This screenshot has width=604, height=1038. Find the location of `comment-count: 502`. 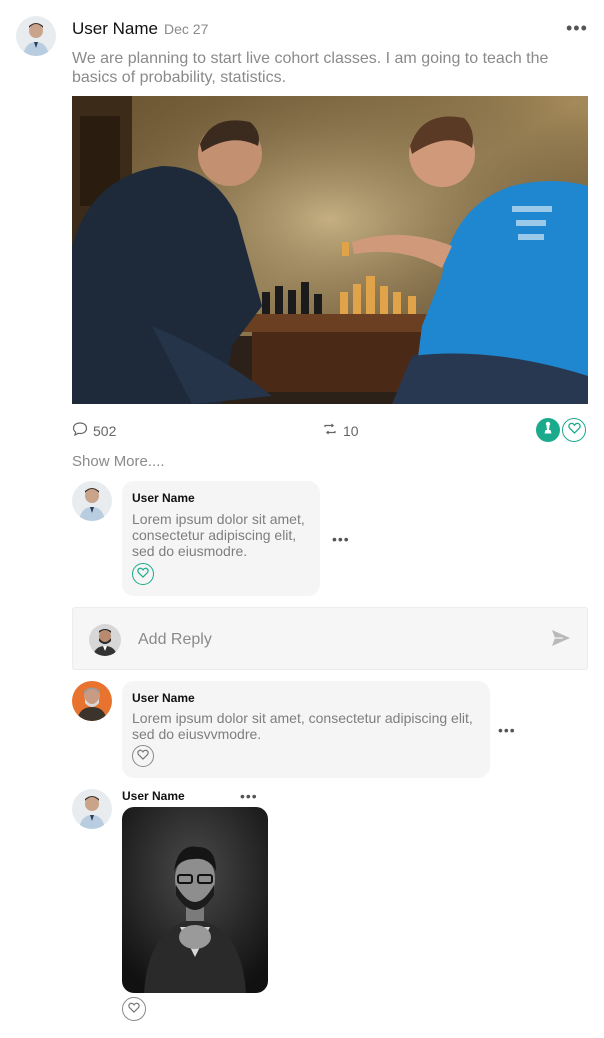

comment-count: 502 is located at coordinates (105, 430).